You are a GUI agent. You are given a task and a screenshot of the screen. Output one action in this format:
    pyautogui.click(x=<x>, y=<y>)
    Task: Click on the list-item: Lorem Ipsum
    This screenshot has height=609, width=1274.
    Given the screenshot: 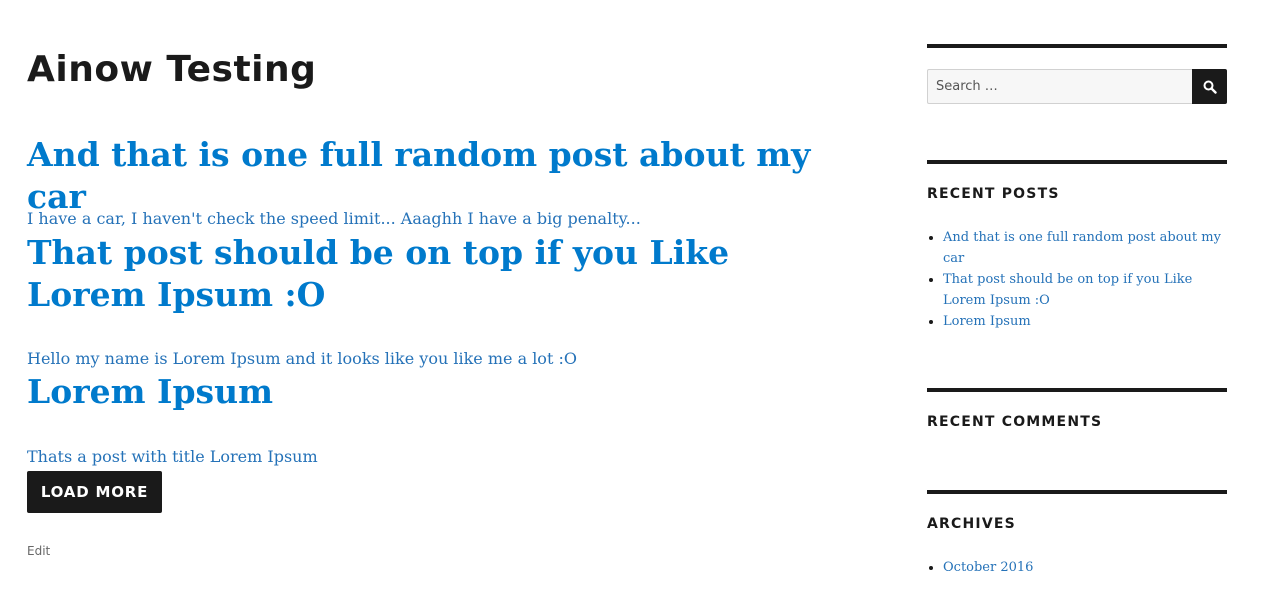 What is the action you would take?
    pyautogui.click(x=1082, y=321)
    